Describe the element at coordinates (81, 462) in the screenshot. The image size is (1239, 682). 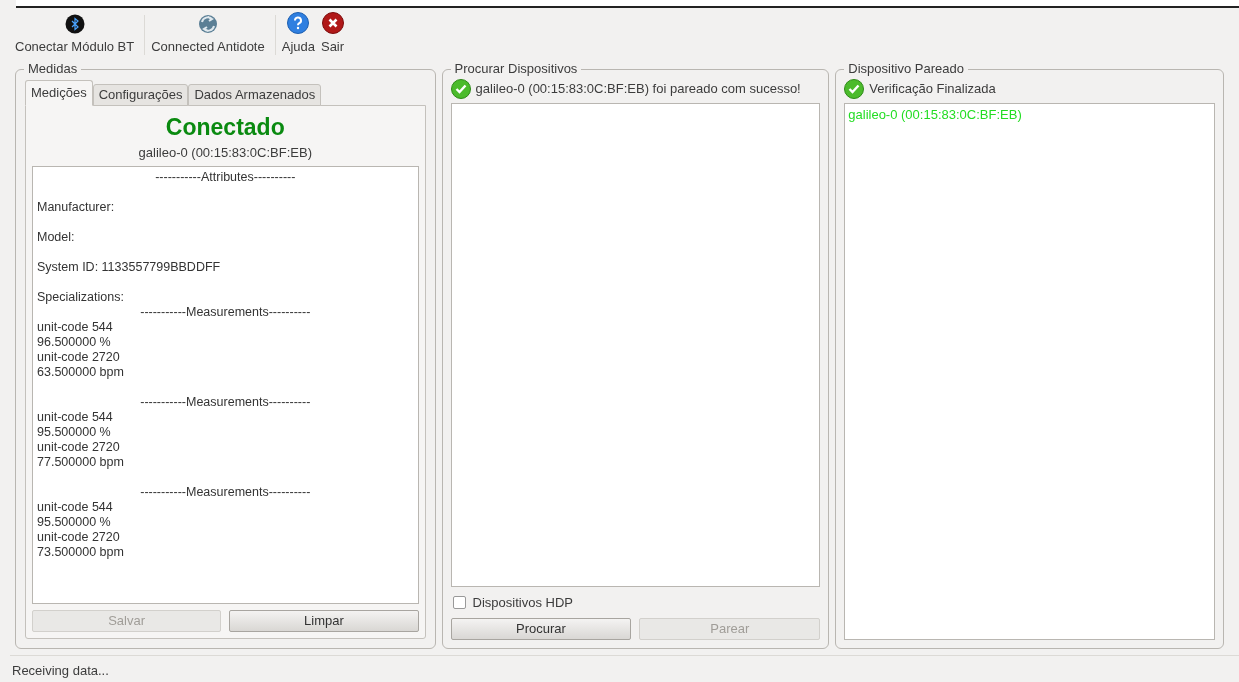
I see `log-line: 77.500000 bpm` at that location.